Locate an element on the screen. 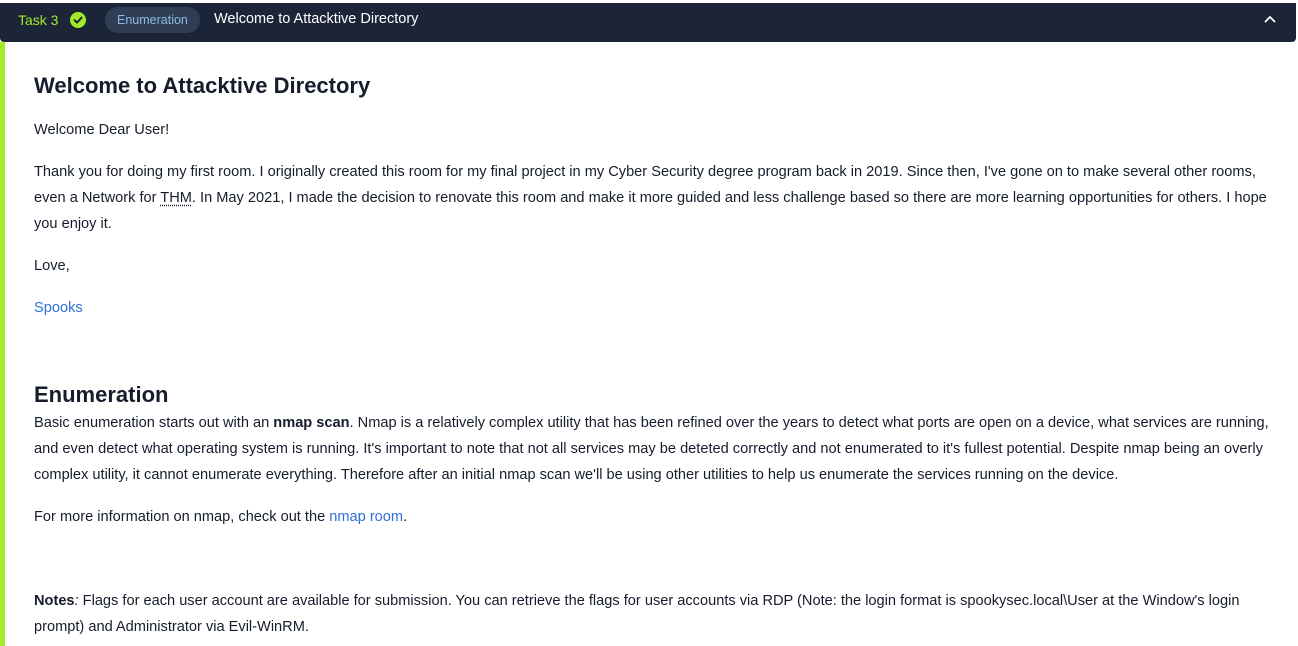 Image resolution: width=1298 pixels, height=646 pixels. greeting-paragraph: Welcome Dear User! is located at coordinates (102, 130).